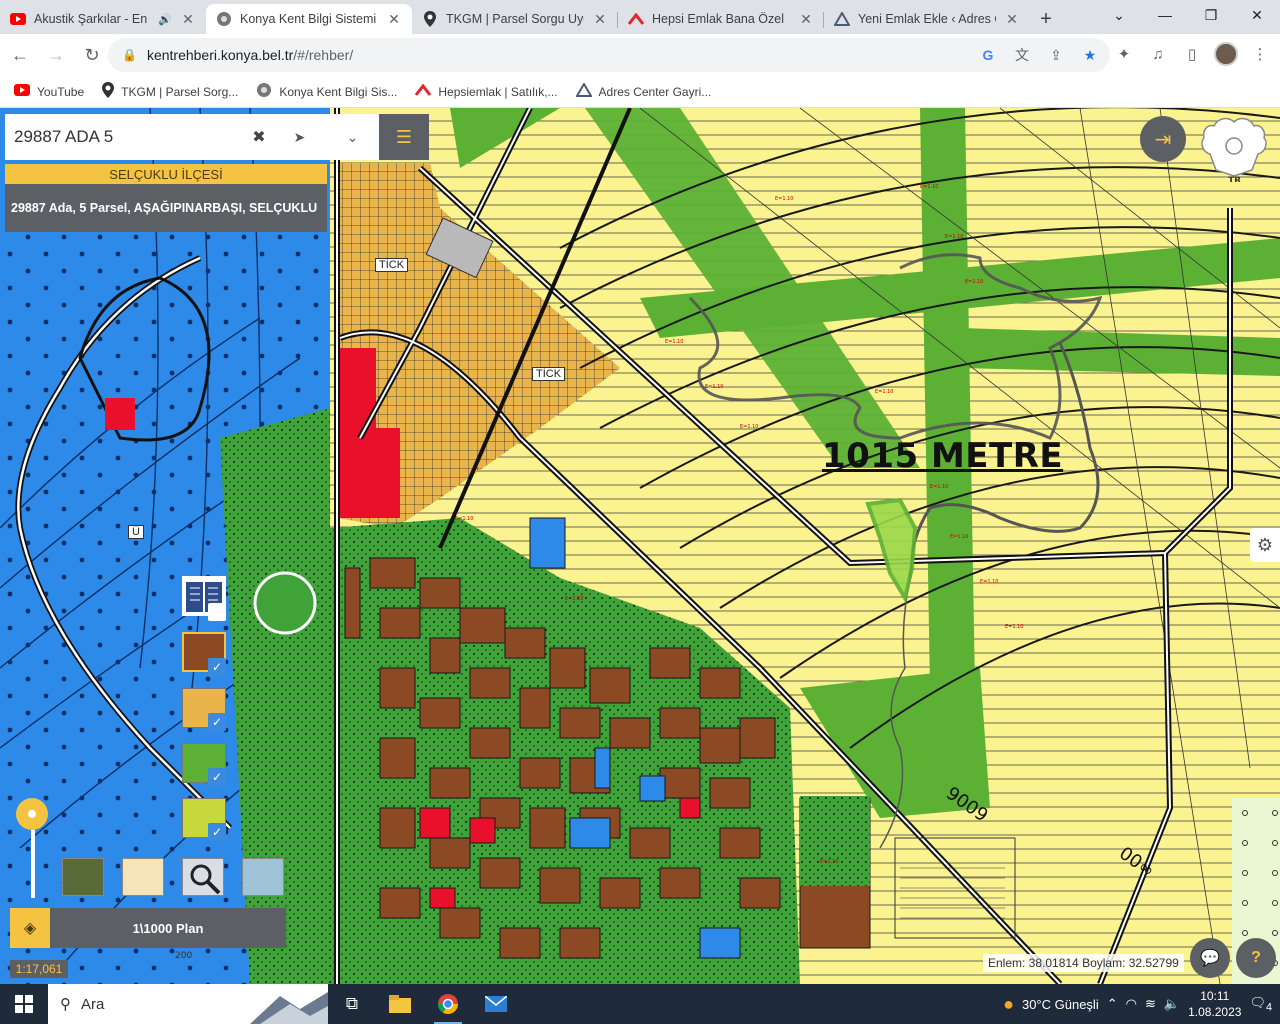  I want to click on chevron-up-icon: ⌃, so click(1112, 1004).